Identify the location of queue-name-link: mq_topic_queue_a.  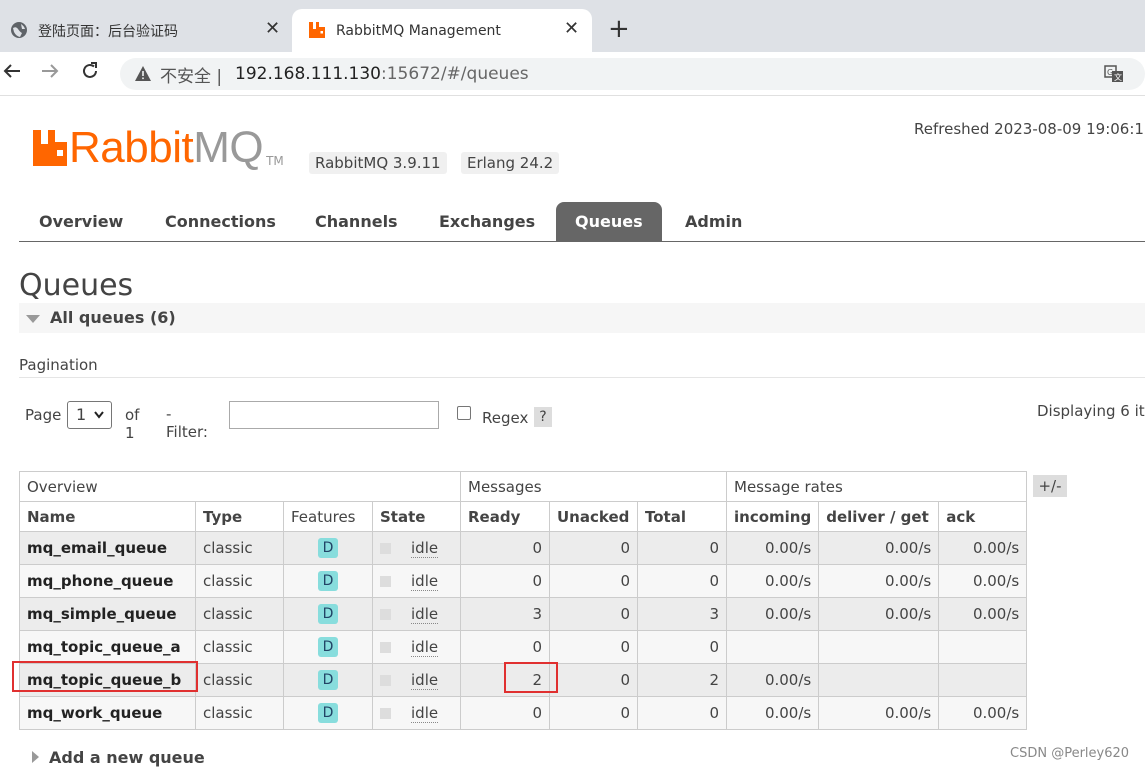
(107, 647).